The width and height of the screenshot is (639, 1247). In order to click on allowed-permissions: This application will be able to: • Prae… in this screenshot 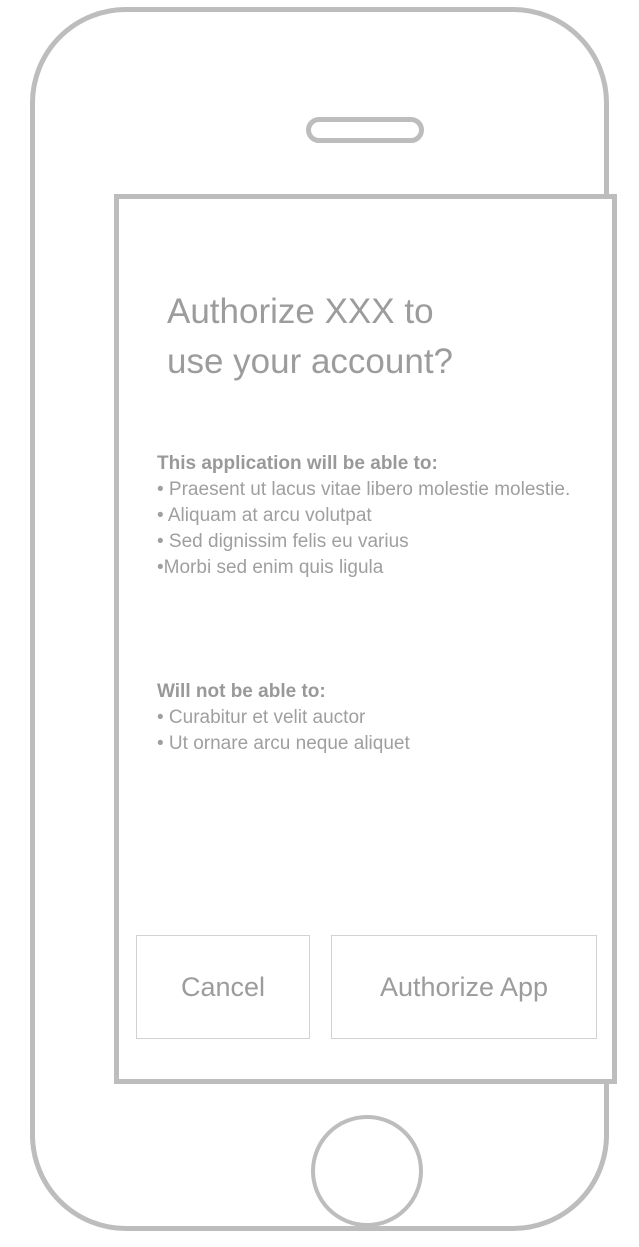, I will do `click(377, 516)`.